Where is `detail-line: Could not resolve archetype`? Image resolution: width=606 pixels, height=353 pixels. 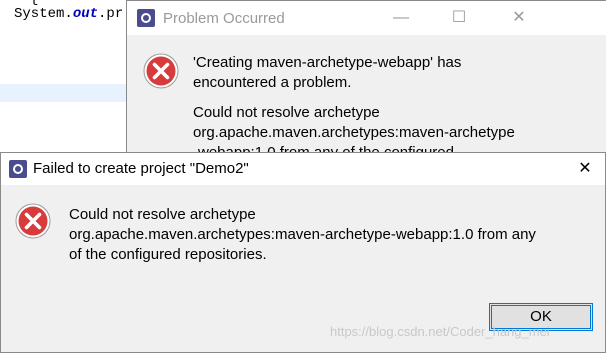
detail-line: Could not resolve archetype is located at coordinates (286, 112).